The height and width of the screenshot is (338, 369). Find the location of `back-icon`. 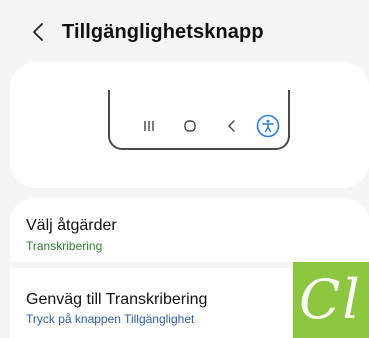

back-icon is located at coordinates (231, 126).